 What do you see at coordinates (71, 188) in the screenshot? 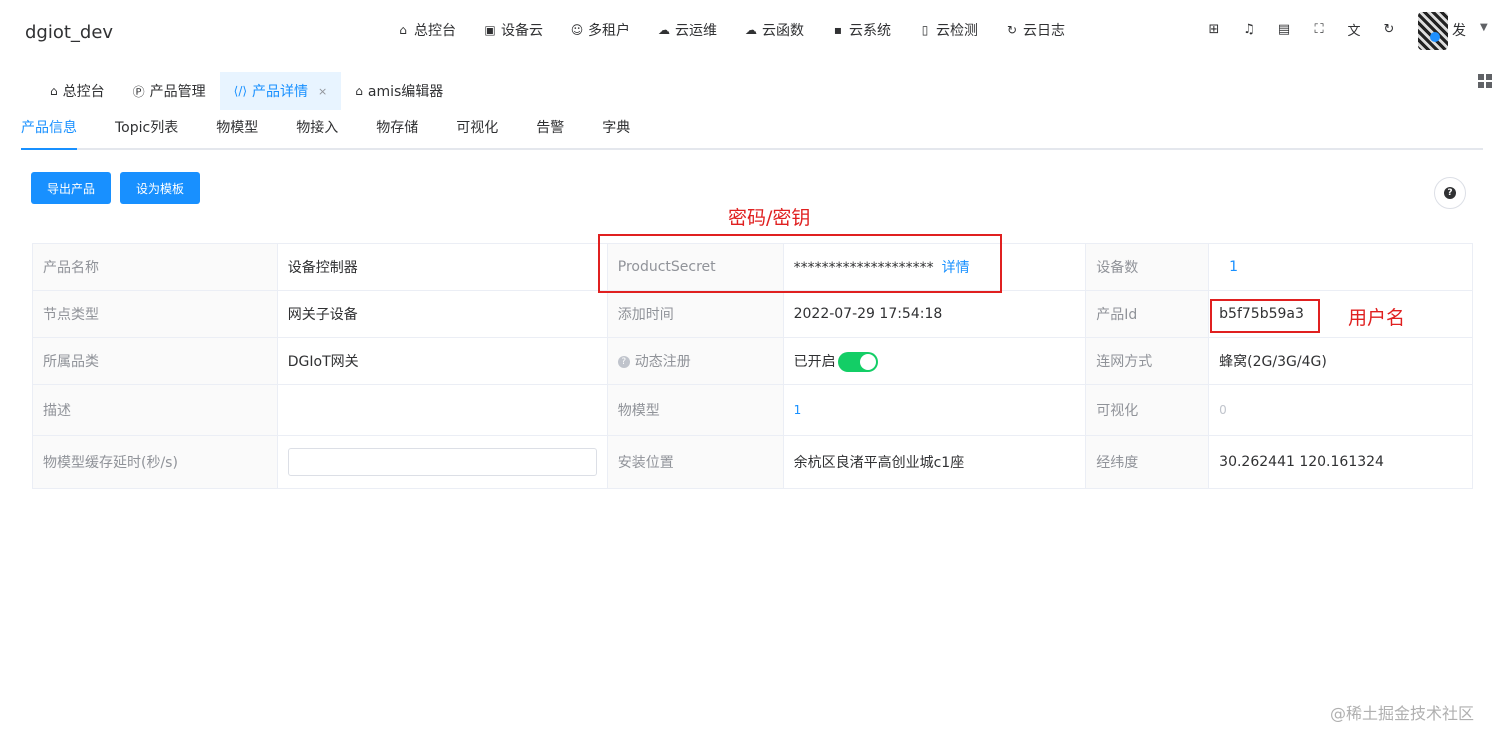
I see `export-product-button: 导出产品` at bounding box center [71, 188].